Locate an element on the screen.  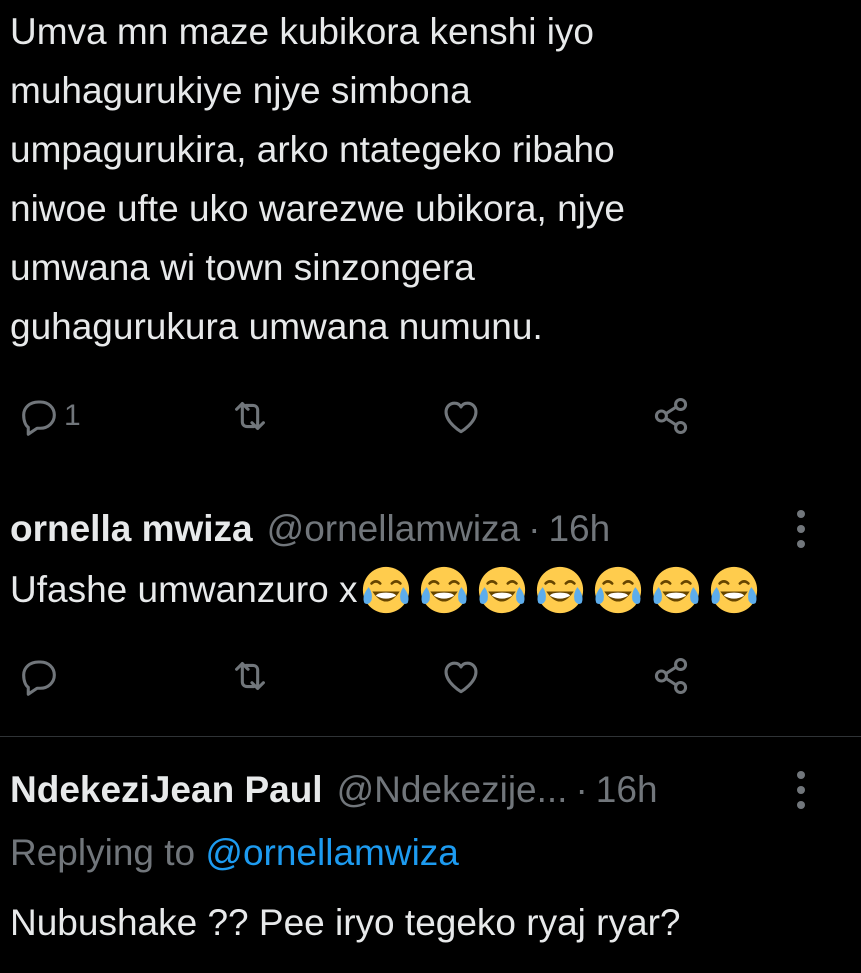
tweet-actions is located at coordinates (430, 676).